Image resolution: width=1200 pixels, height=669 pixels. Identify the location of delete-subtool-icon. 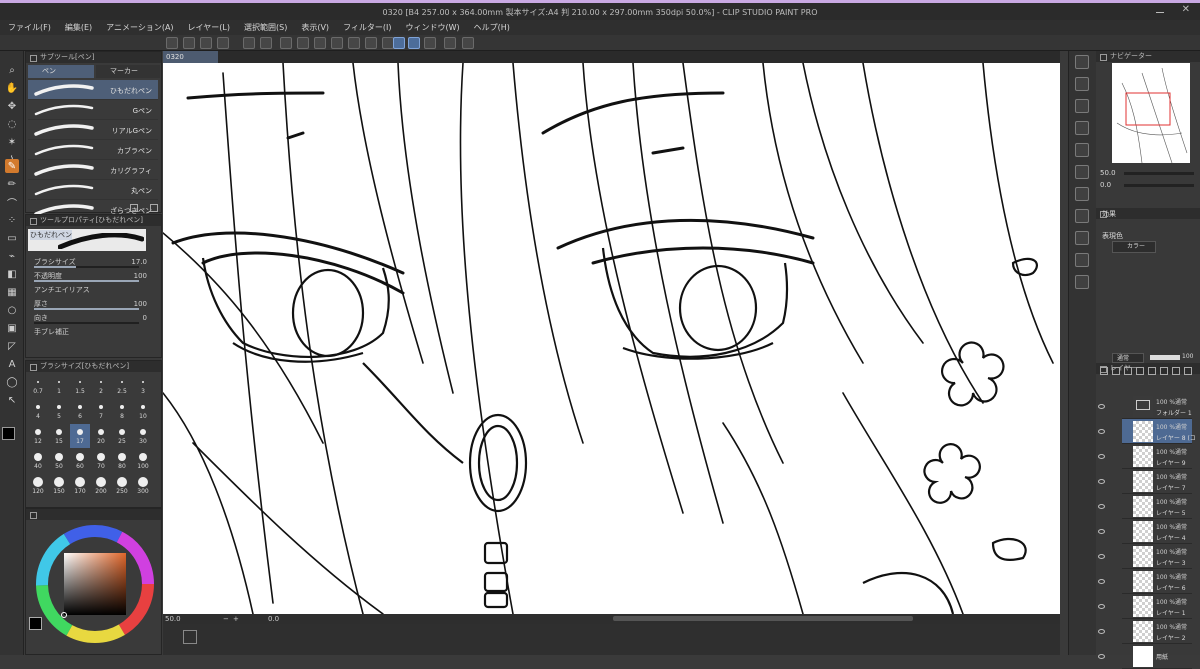
(154, 208).